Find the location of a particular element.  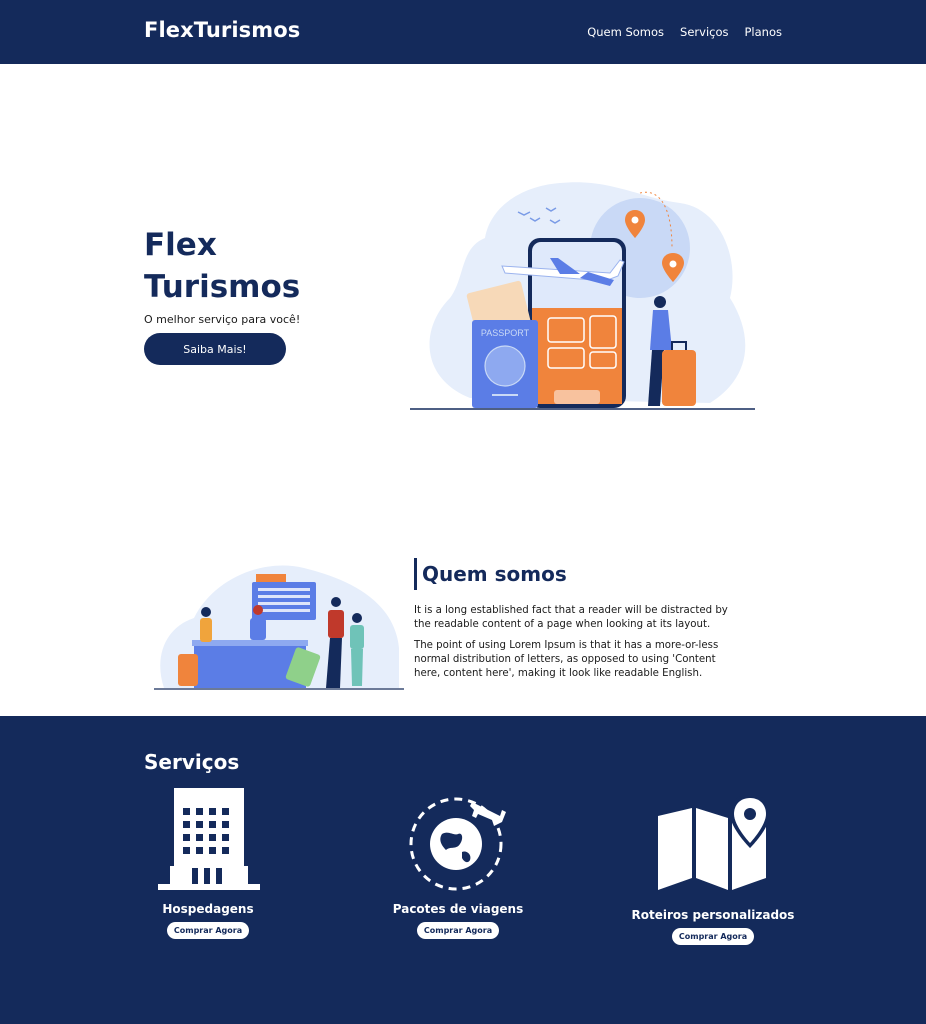

passport-label: PASSPORT is located at coordinates (505, 333).